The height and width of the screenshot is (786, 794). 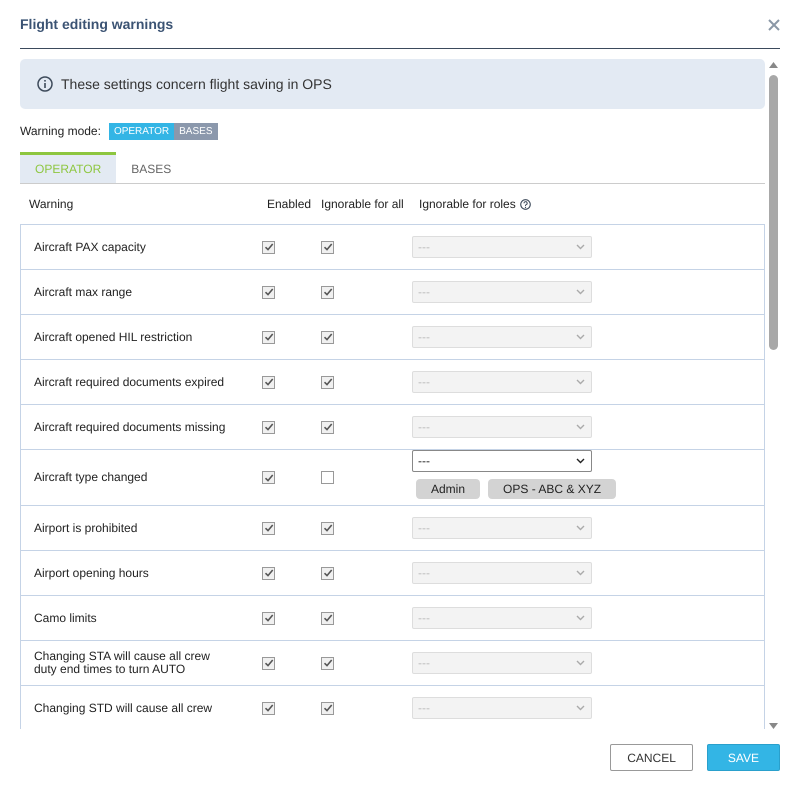 I want to click on scroll-up-icon, so click(x=773, y=65).